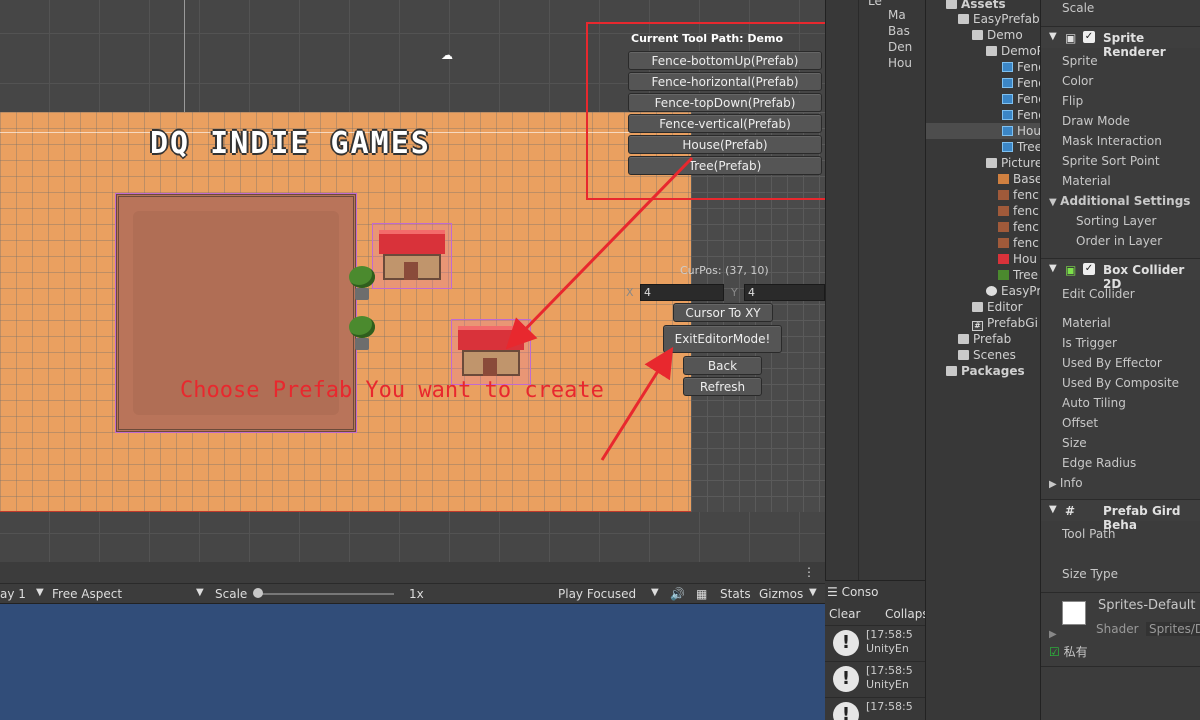 Image resolution: width=1200 pixels, height=720 pixels. Describe the element at coordinates (1071, 270) in the screenshot. I see `box-collider-icon: ▣` at that location.